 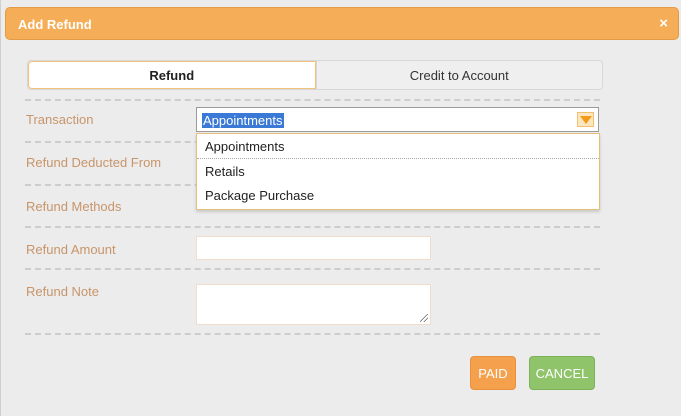 I want to click on transaction-select: Appointments, so click(x=397, y=119).